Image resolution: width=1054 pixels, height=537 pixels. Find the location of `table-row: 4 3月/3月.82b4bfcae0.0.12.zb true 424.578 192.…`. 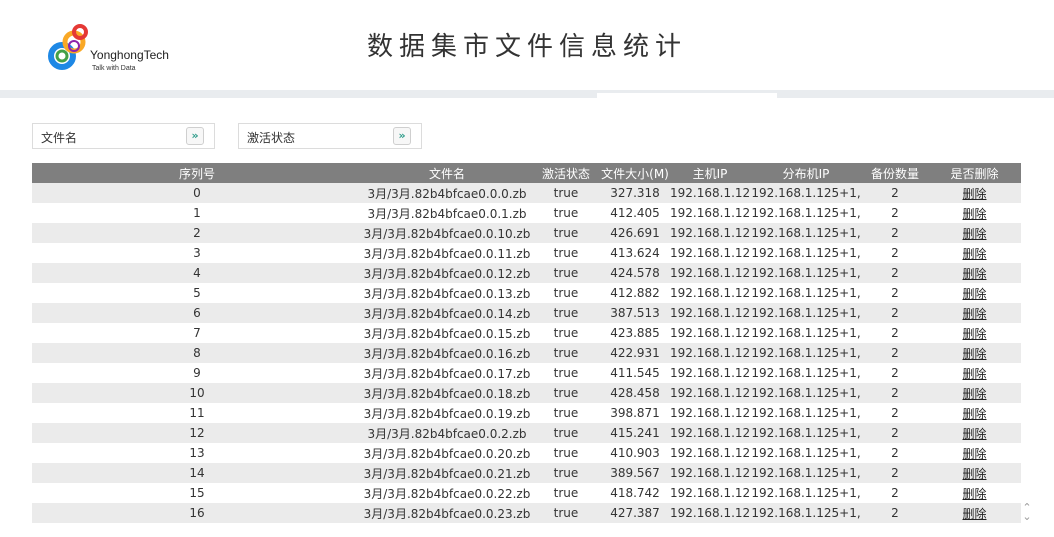

table-row: 4 3月/3月.82b4bfcae0.0.12.zb true 424.578 192.… is located at coordinates (526, 273).